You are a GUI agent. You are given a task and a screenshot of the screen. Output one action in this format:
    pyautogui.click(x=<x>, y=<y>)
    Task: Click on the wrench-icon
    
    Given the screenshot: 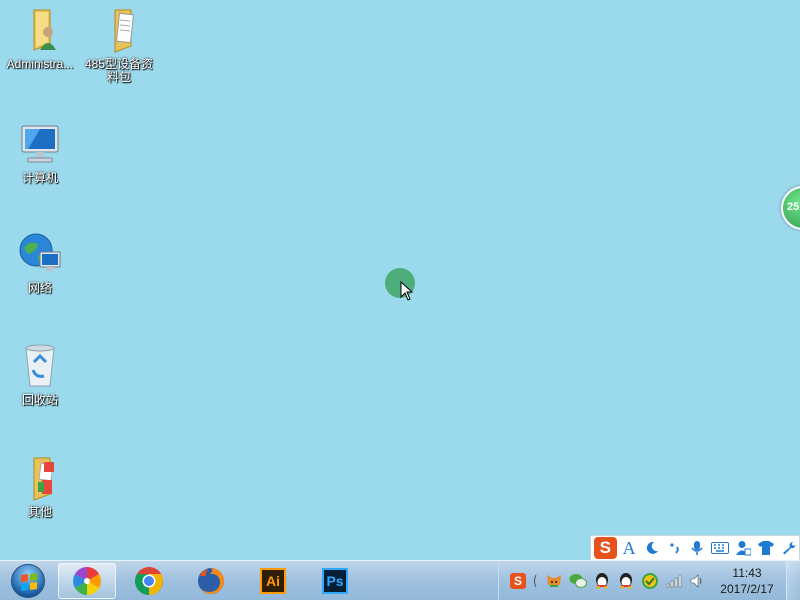 What is the action you would take?
    pyautogui.click(x=788, y=548)
    